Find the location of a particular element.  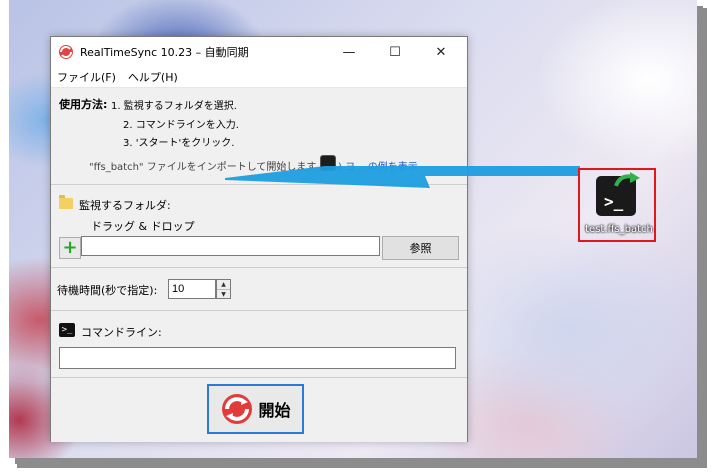

spin-up-icon: ▲ is located at coordinates (223, 285).